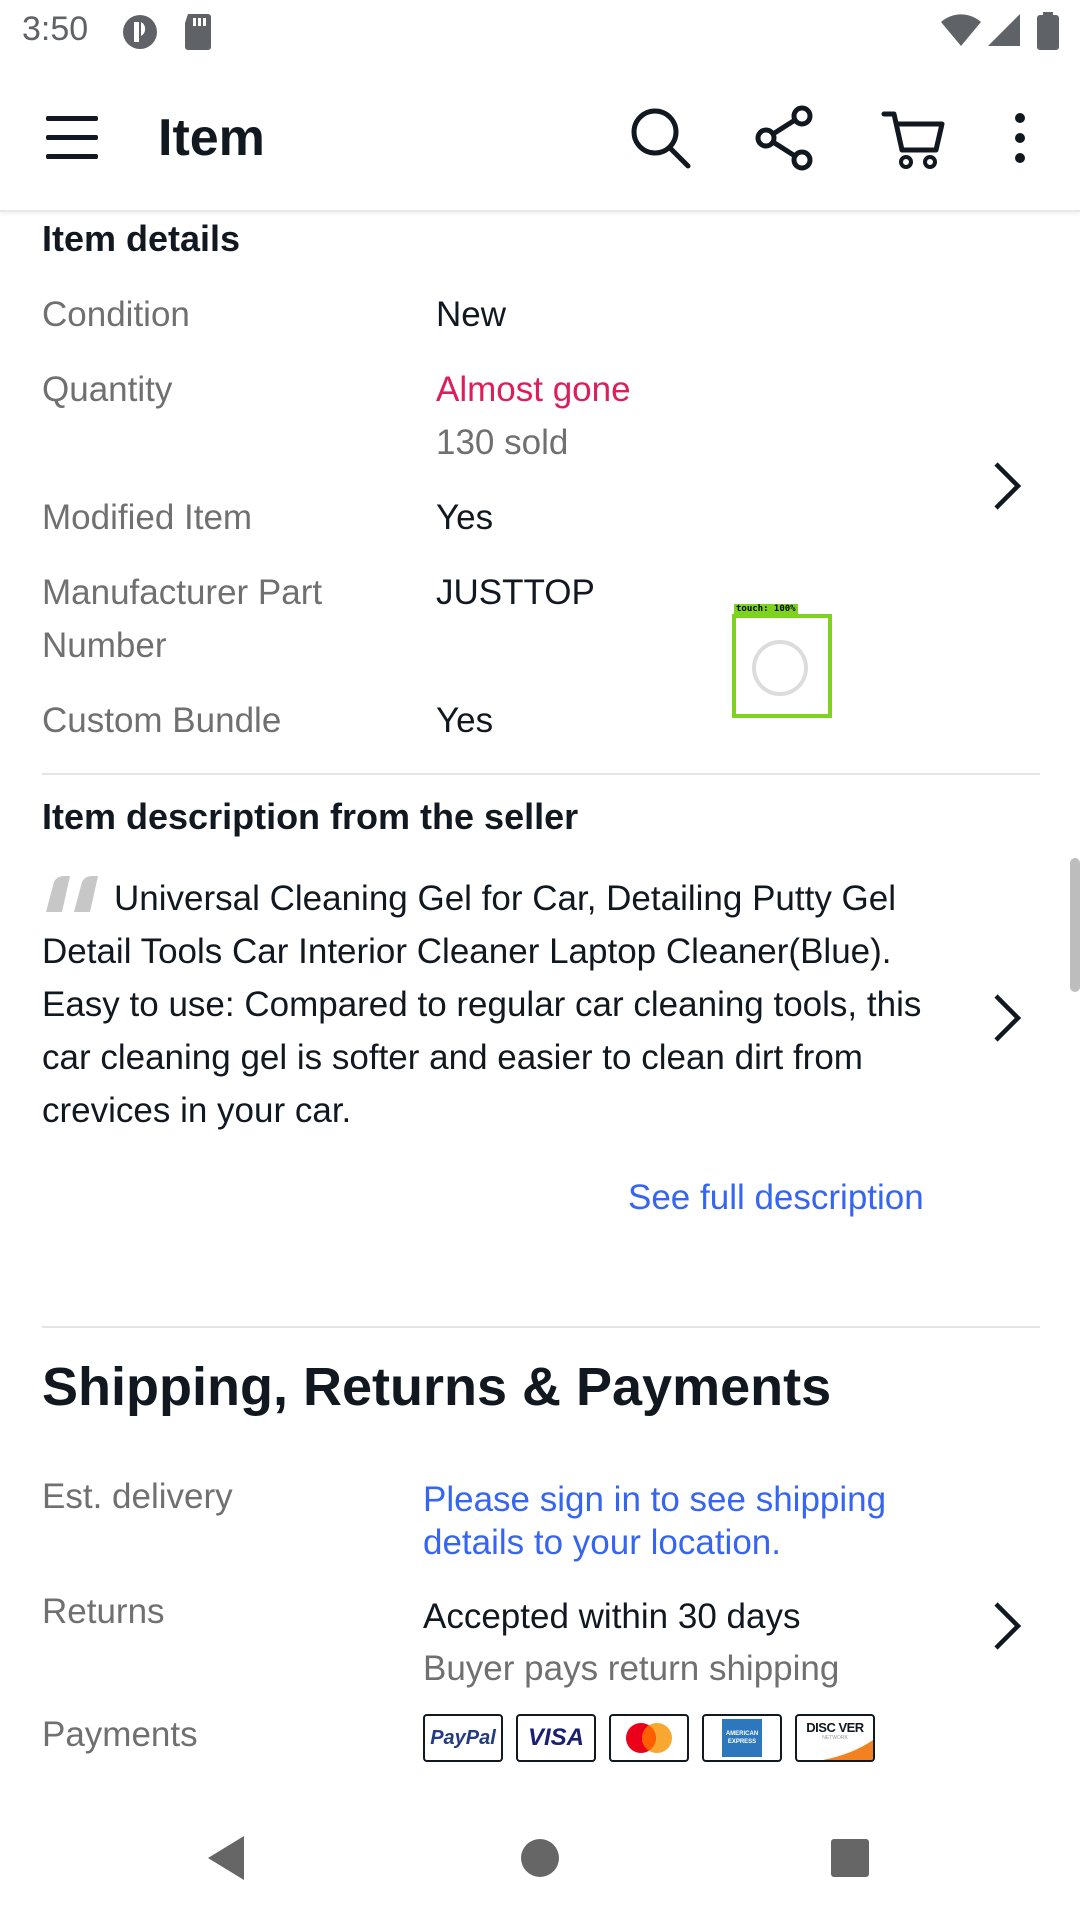 This screenshot has width=1080, height=1920. Describe the element at coordinates (835, 1727) in the screenshot. I see `discover-text: DISC VER` at that location.